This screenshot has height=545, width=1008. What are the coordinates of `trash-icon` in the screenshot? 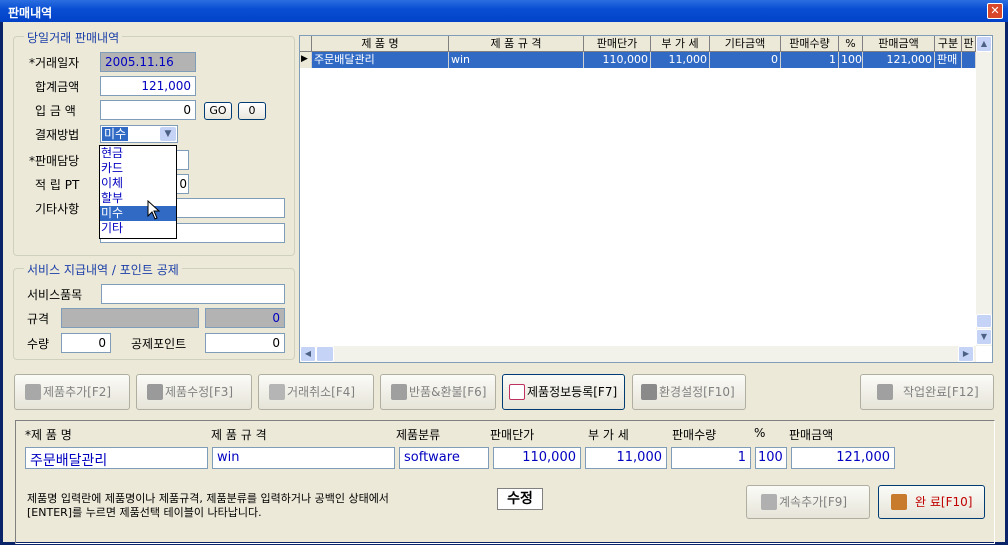 It's located at (277, 391).